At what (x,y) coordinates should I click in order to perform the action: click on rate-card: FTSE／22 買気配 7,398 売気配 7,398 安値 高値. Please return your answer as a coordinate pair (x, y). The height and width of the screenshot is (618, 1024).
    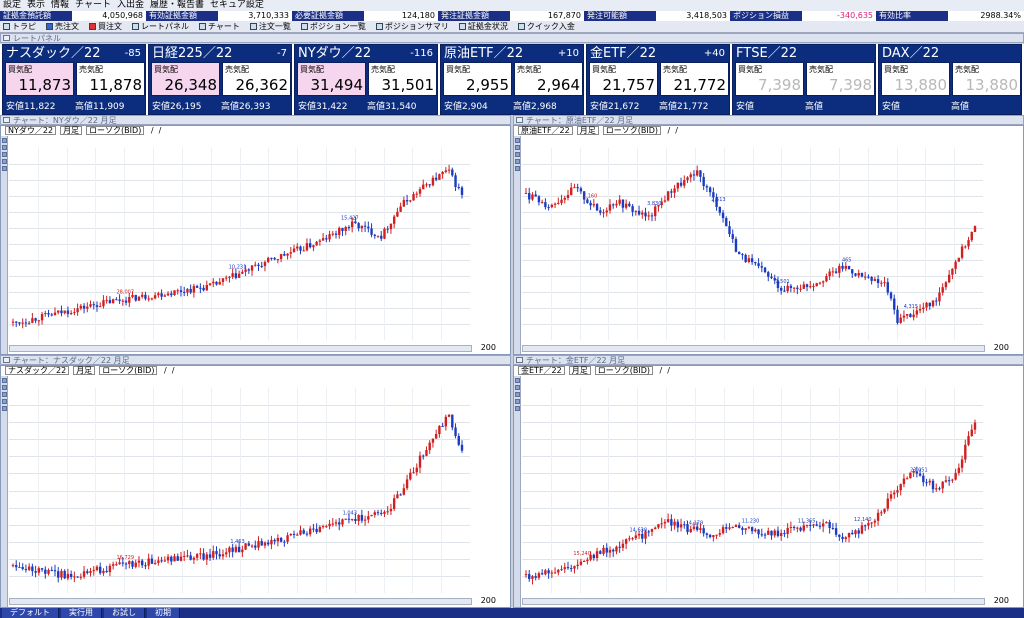
    Looking at the image, I should click on (804, 79).